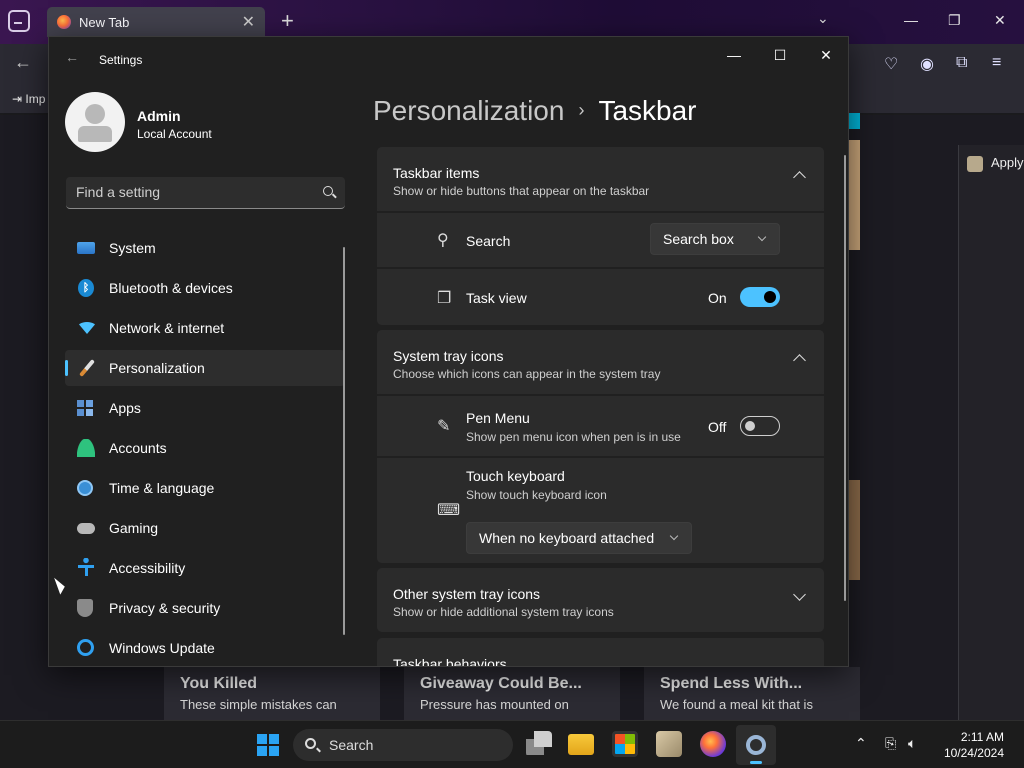  I want to click on breadcrumb-parent: Personalization, so click(468, 110).